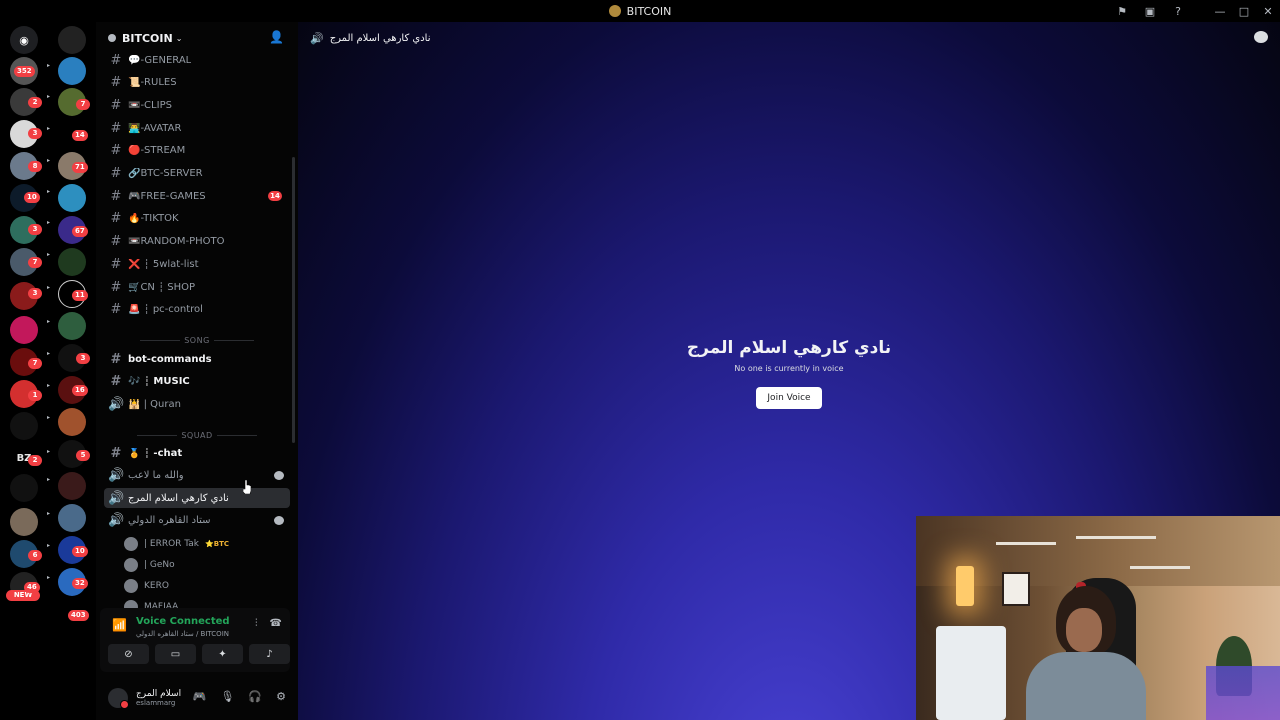  What do you see at coordinates (128, 654) in the screenshot?
I see `camera-button: ⊘` at bounding box center [128, 654].